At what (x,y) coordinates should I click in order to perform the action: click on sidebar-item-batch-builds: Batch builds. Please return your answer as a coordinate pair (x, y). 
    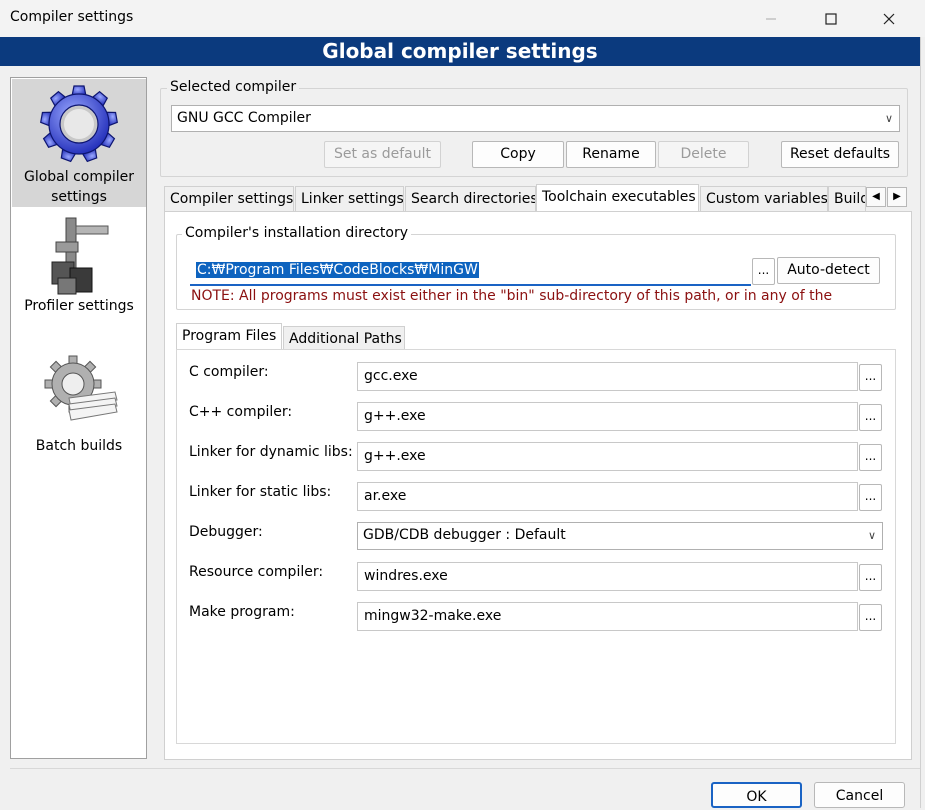
    Looking at the image, I should click on (79, 405).